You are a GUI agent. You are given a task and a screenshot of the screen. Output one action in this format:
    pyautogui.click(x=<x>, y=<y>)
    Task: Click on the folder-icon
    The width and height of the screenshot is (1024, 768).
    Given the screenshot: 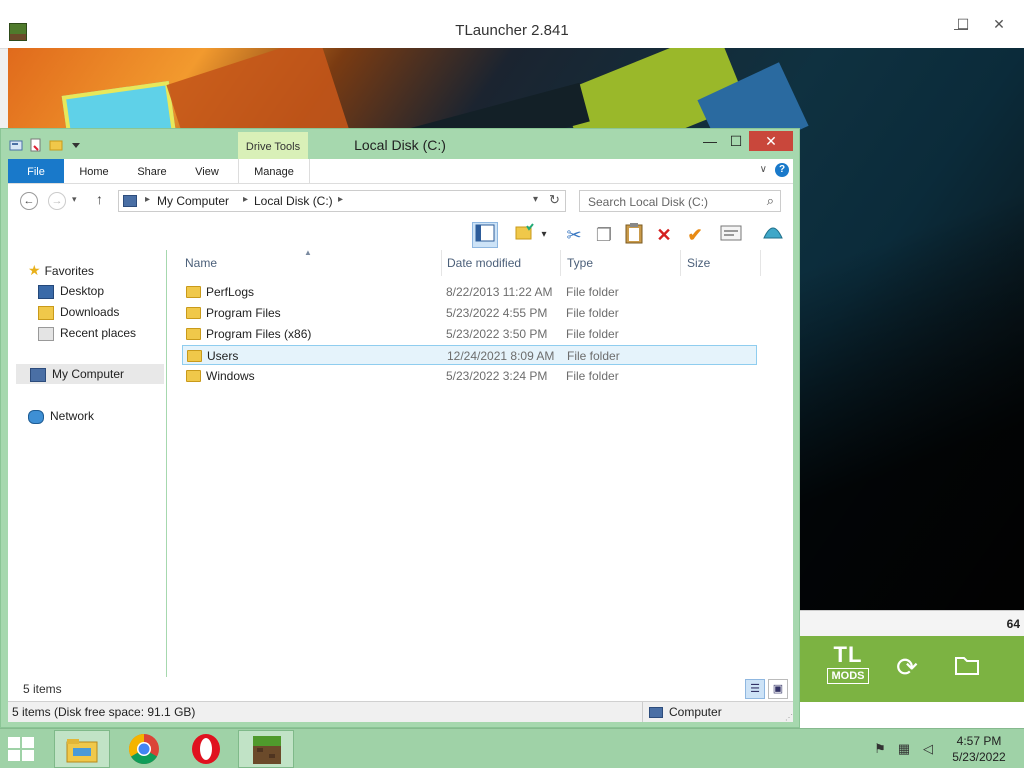 What is the action you would take?
    pyautogui.click(x=967, y=667)
    